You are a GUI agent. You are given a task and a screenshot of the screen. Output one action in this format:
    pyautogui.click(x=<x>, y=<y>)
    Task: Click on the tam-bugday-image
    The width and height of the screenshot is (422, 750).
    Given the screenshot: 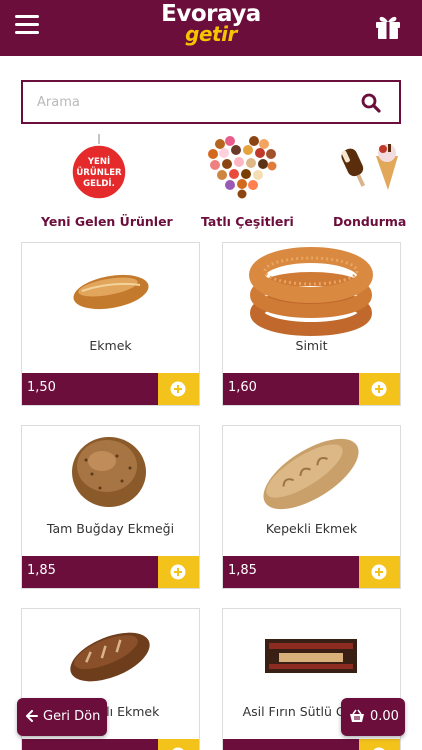 What is the action you would take?
    pyautogui.click(x=109, y=472)
    